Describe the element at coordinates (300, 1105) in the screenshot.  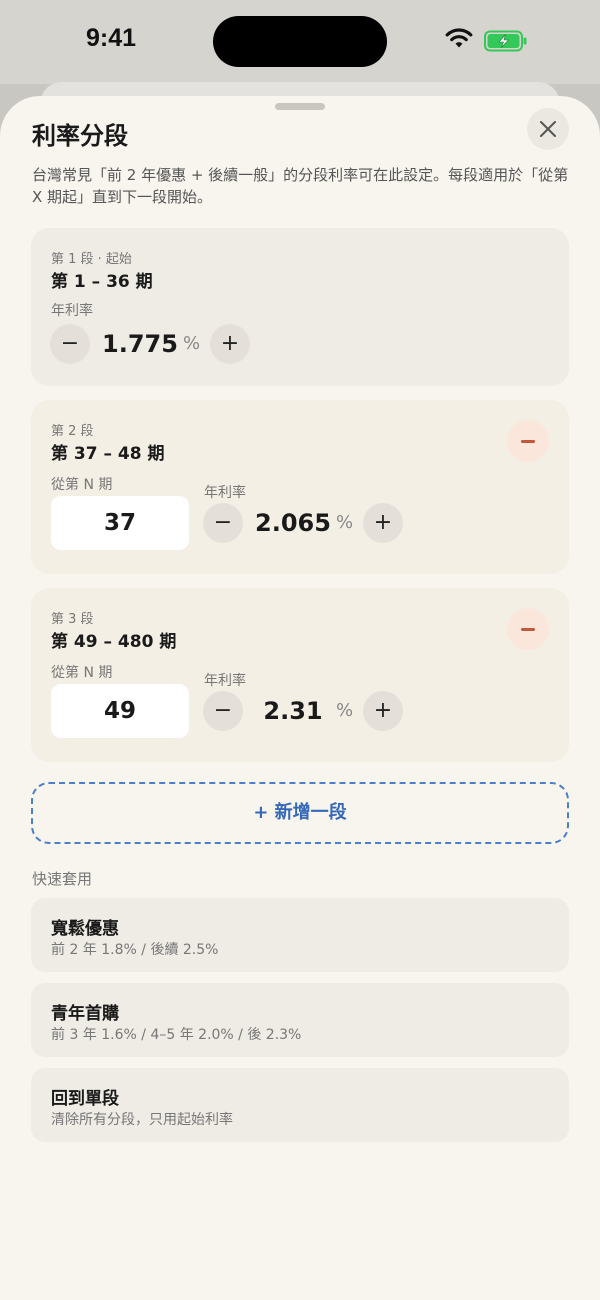
I see `preset-single-segment: 回到單段 清除所有分段，只用起始利率` at that location.